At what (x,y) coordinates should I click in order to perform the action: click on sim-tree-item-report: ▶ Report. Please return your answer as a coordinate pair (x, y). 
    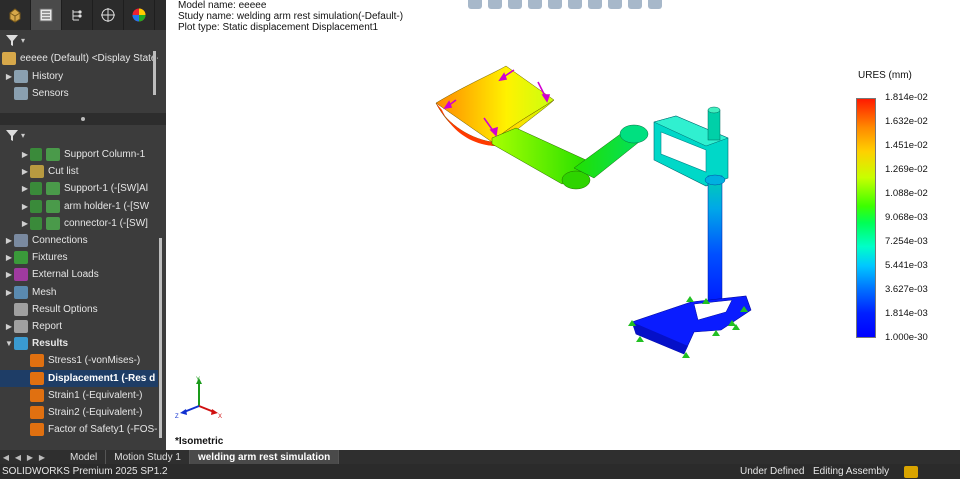
    Looking at the image, I should click on (79, 326).